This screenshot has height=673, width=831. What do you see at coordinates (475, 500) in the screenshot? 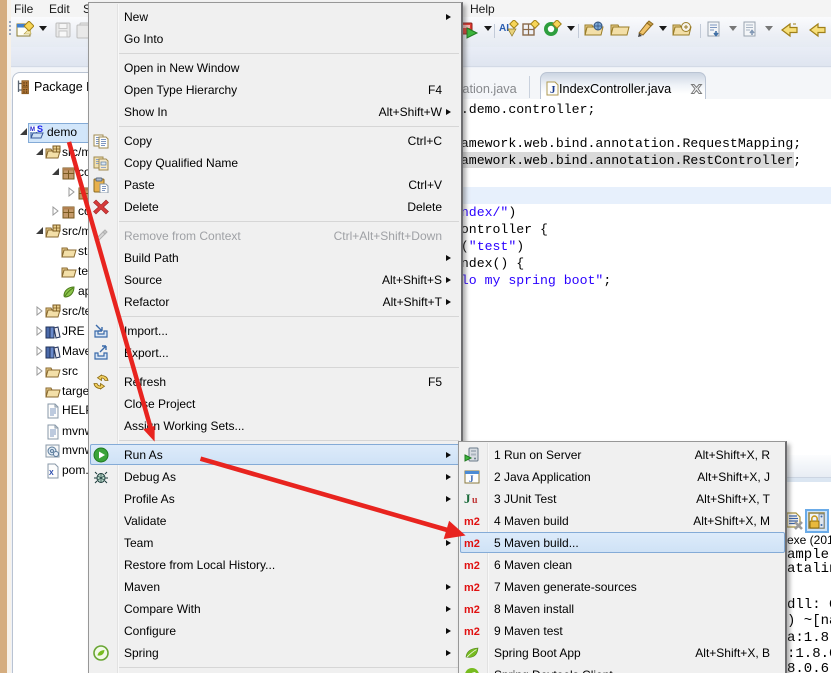
I see `svg-text: u` at bounding box center [475, 500].